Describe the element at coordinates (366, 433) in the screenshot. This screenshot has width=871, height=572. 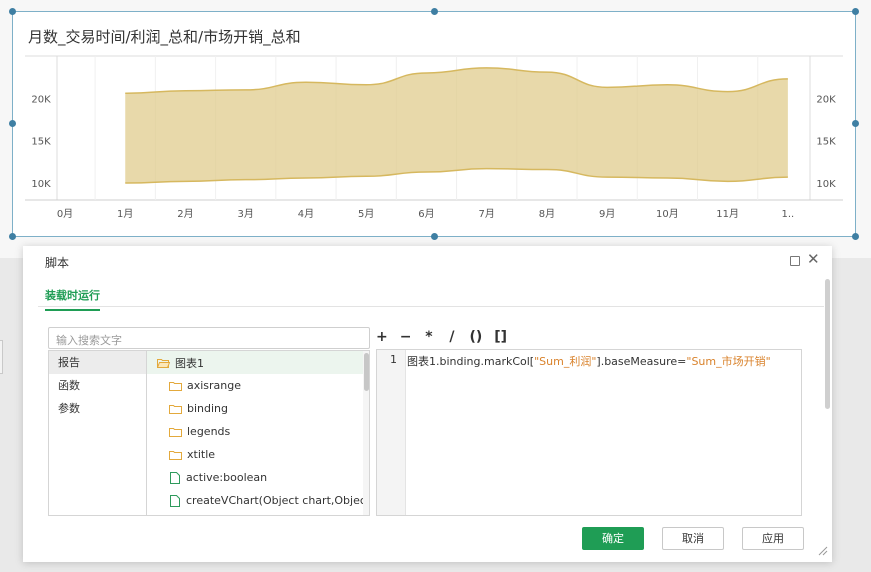
I see `tree-scrollbar` at that location.